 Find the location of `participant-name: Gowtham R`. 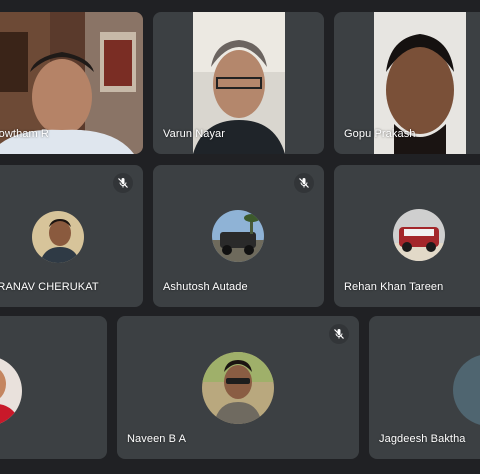

participant-name: Gowtham R is located at coordinates (24, 134).